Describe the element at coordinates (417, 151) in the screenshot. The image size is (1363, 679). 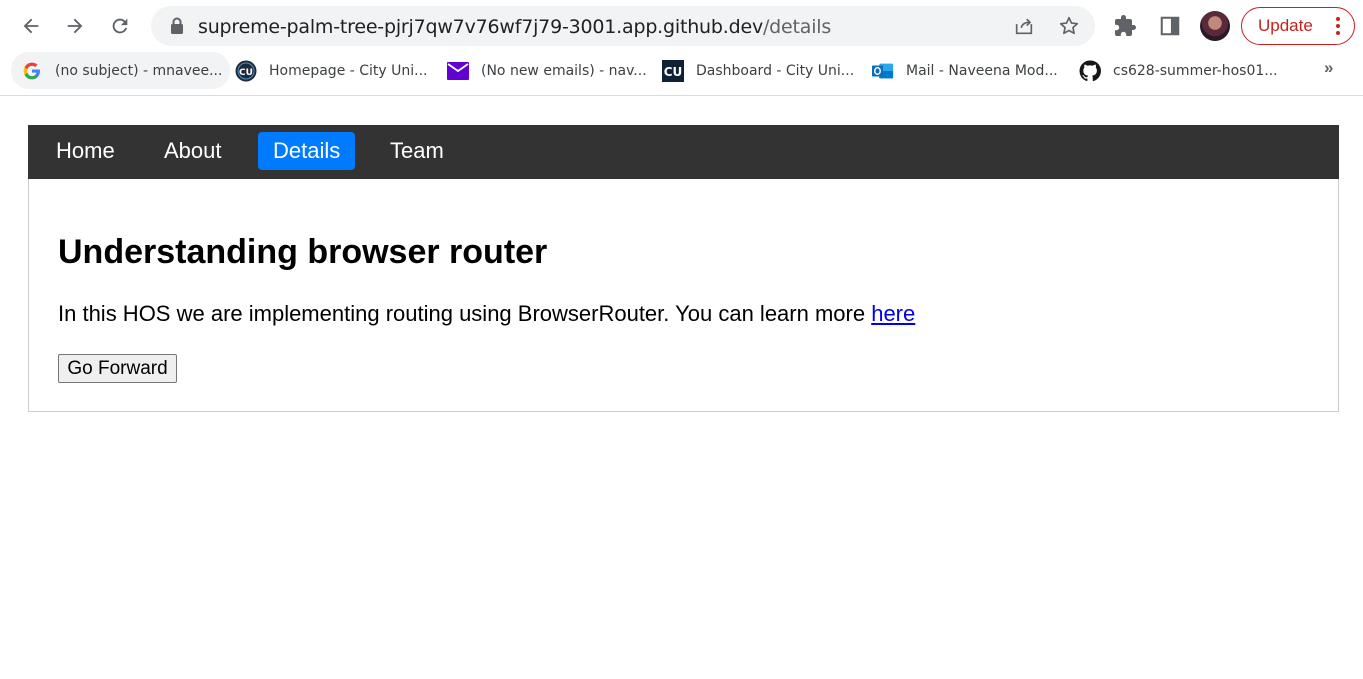
I see `nav-link-team: Team` at that location.